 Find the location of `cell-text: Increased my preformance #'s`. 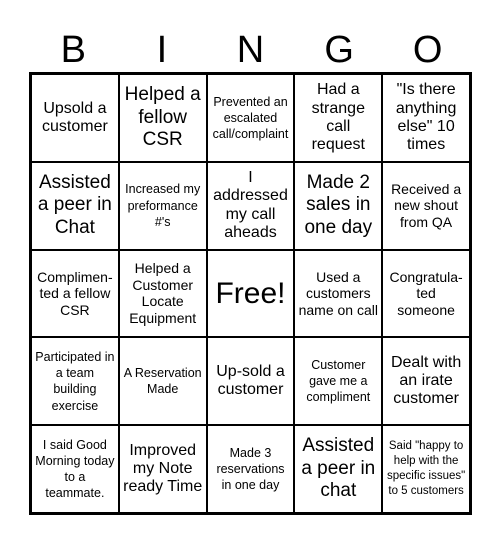

cell-text: Increased my preformance #'s is located at coordinates (163, 205).